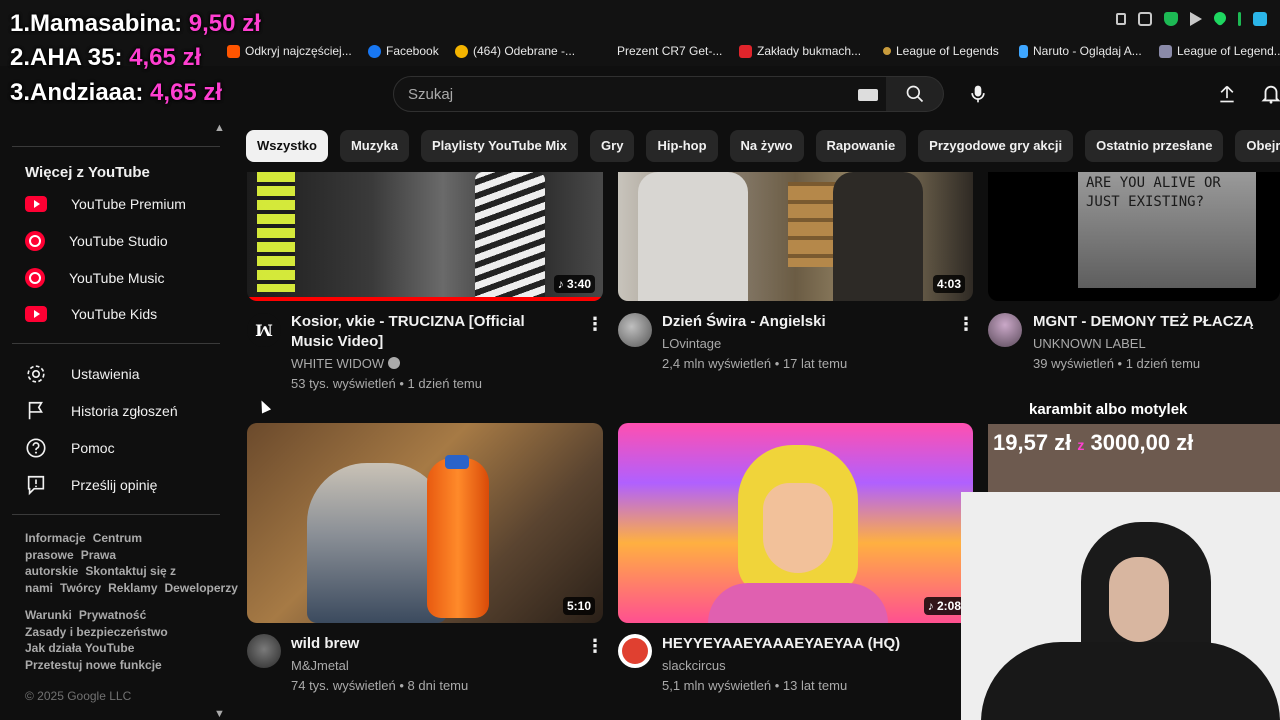 The image size is (1280, 720). What do you see at coordinates (425, 523) in the screenshot?
I see `video-thumbnail: 5:10` at bounding box center [425, 523].